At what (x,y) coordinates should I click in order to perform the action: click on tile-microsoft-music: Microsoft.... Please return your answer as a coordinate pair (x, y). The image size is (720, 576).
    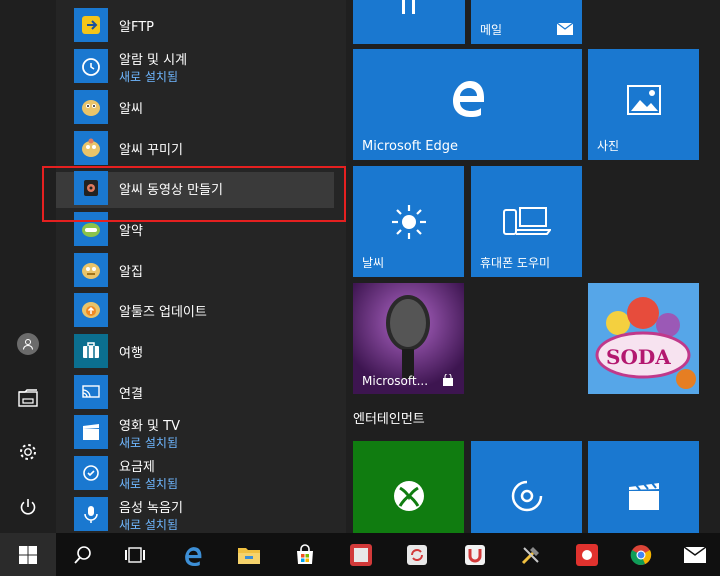
    Looking at the image, I should click on (408, 338).